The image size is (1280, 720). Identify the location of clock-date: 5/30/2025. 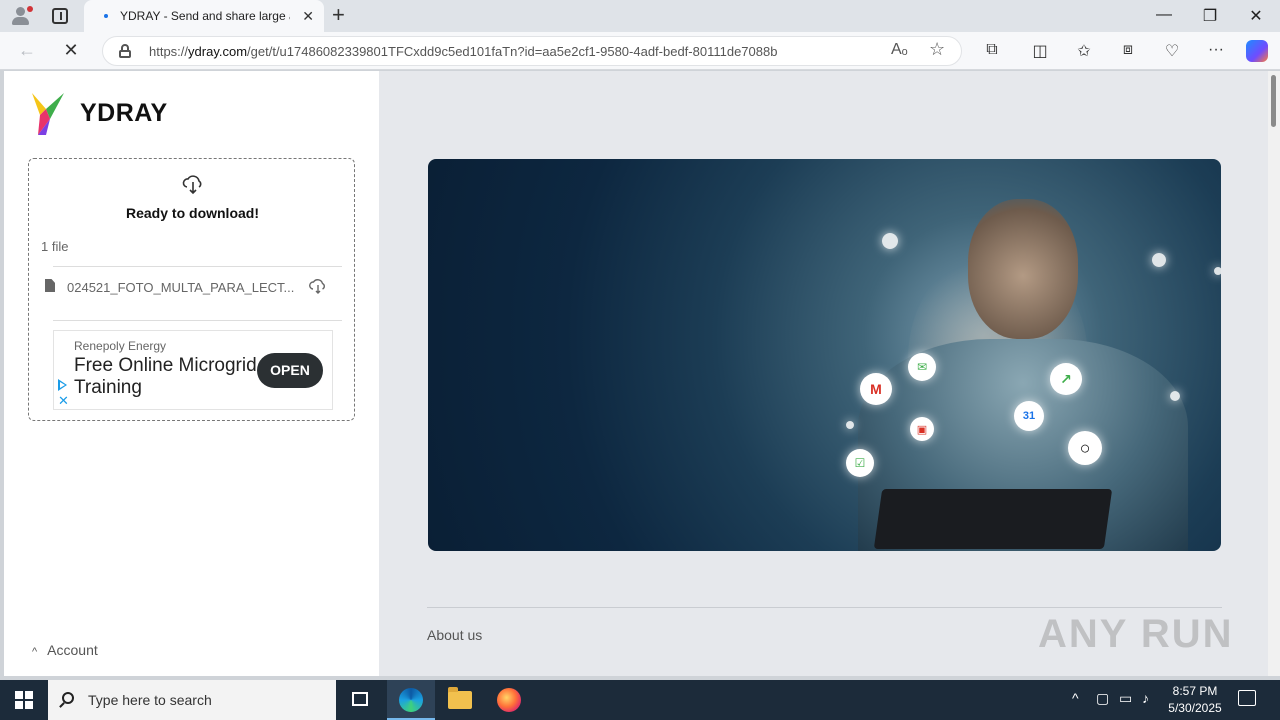
(1195, 708).